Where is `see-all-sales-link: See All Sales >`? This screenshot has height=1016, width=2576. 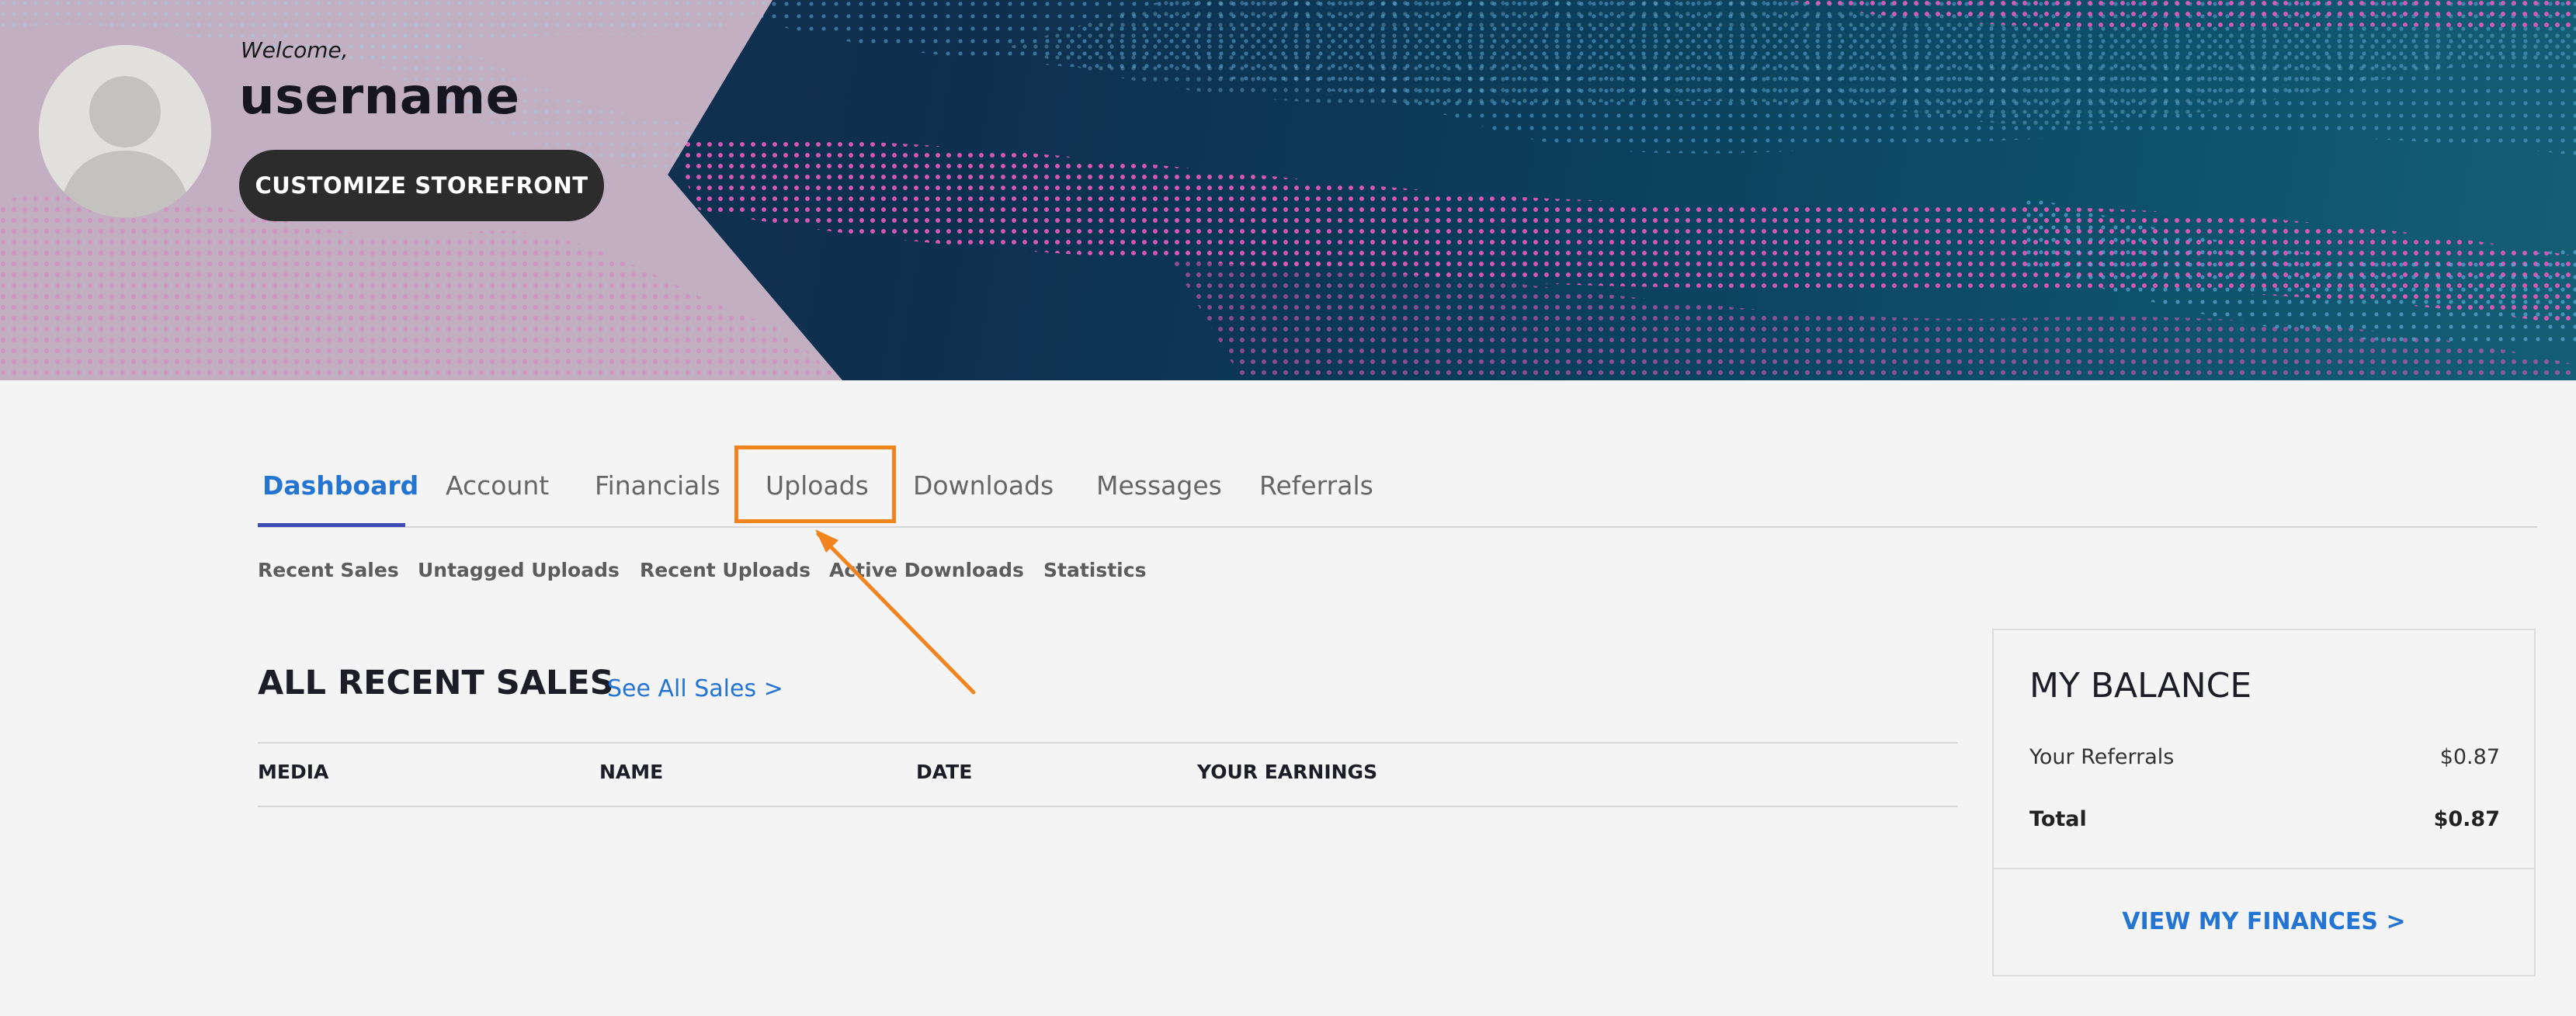
see-all-sales-link: See All Sales > is located at coordinates (695, 688).